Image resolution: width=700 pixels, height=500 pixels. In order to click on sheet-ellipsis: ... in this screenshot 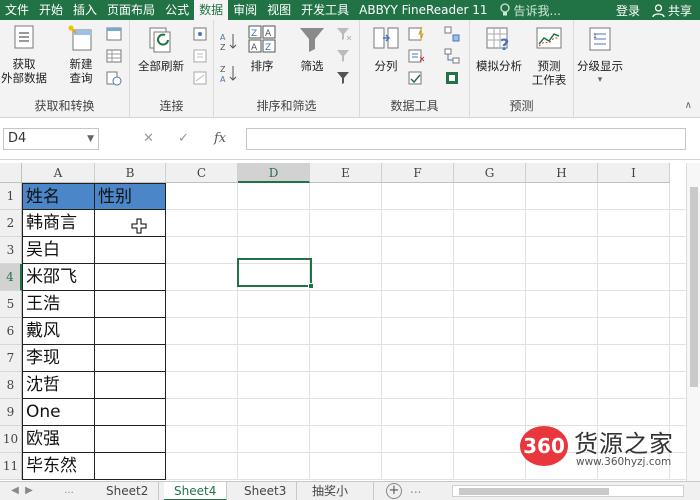, I will do `click(69, 491)`.